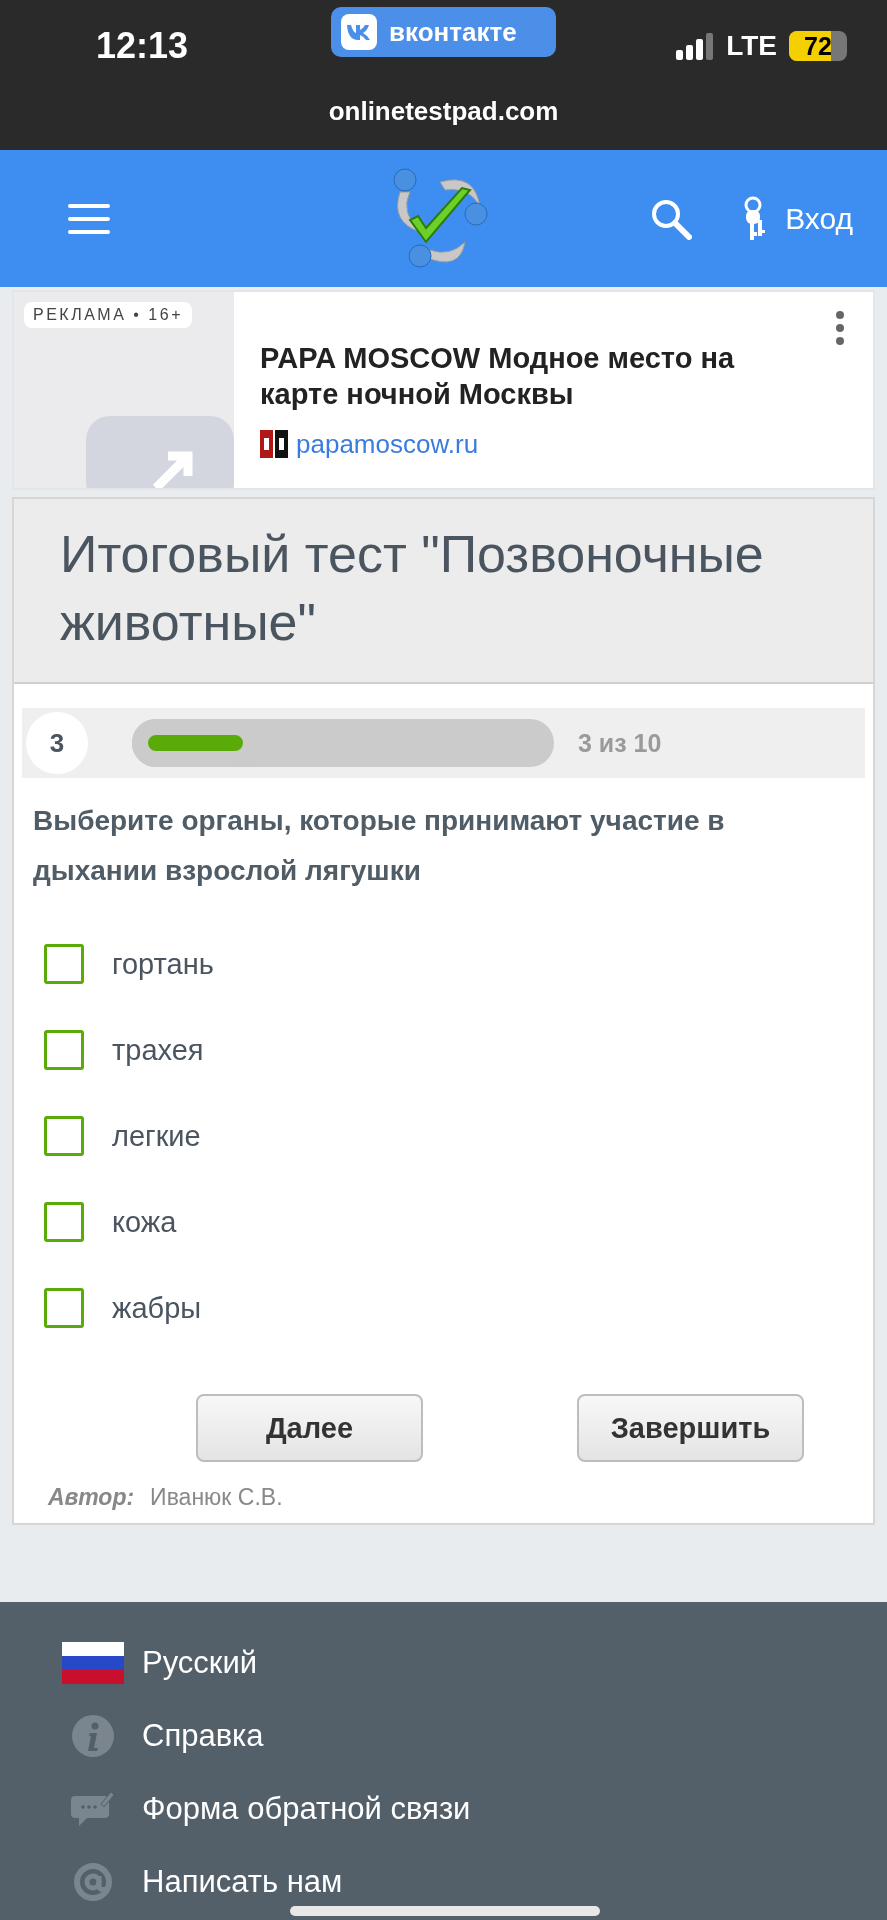 The width and height of the screenshot is (887, 1920). What do you see at coordinates (412, 588) in the screenshot?
I see `test-title: Итоговый тест "Позвоночные животные"` at bounding box center [412, 588].